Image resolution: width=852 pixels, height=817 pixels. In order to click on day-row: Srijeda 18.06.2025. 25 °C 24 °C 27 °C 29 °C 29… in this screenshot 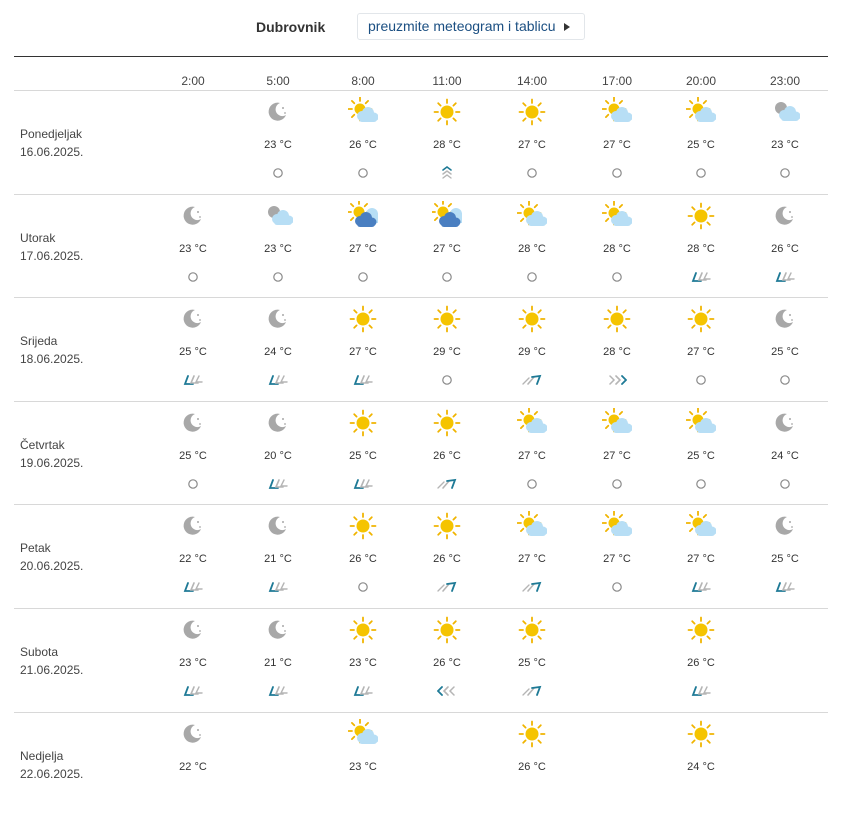, I will do `click(426, 350)`.